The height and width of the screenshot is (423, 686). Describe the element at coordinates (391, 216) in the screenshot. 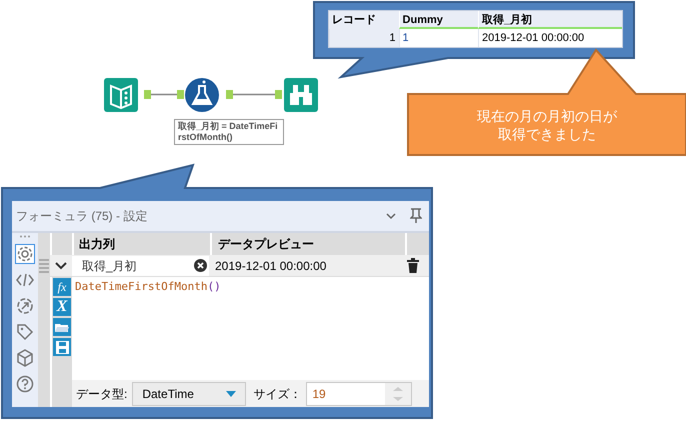

I see `chevron-down-icon` at that location.